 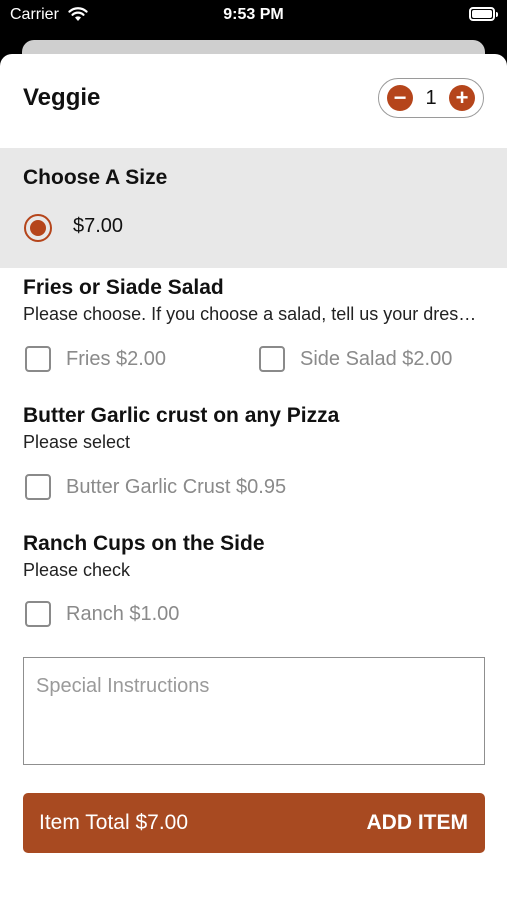 What do you see at coordinates (462, 98) in the screenshot?
I see `plus-icon: +` at bounding box center [462, 98].